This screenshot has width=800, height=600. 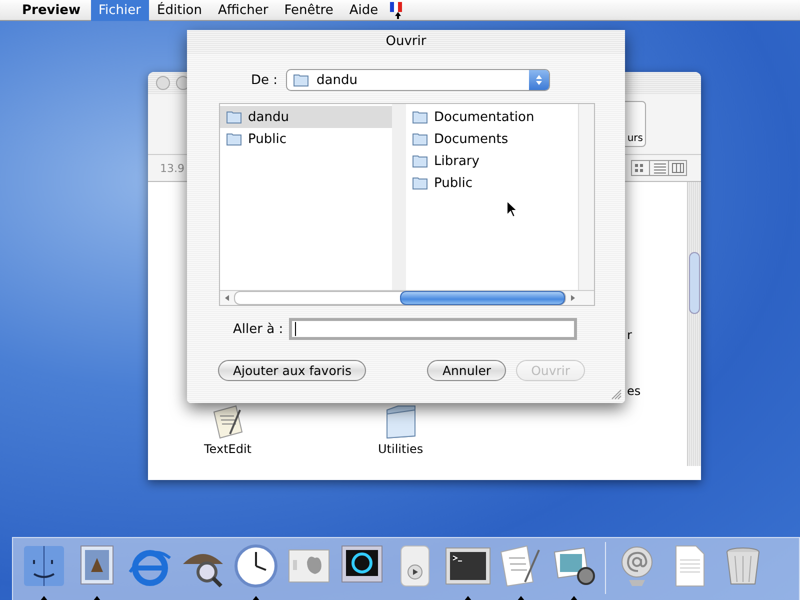 I want to click on add-favorites-button: Ajouter aux favoris, so click(x=292, y=370).